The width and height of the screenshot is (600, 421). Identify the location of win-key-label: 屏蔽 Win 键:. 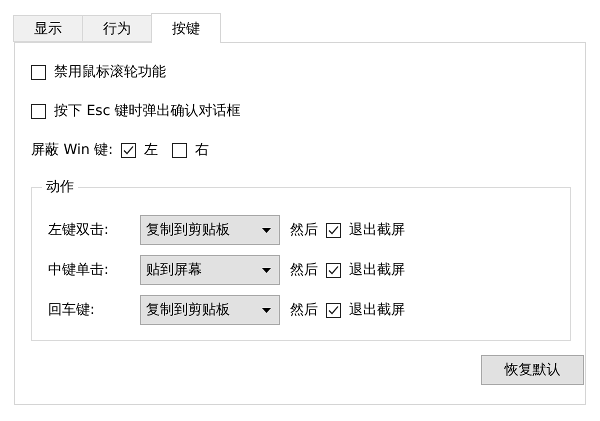
(72, 150).